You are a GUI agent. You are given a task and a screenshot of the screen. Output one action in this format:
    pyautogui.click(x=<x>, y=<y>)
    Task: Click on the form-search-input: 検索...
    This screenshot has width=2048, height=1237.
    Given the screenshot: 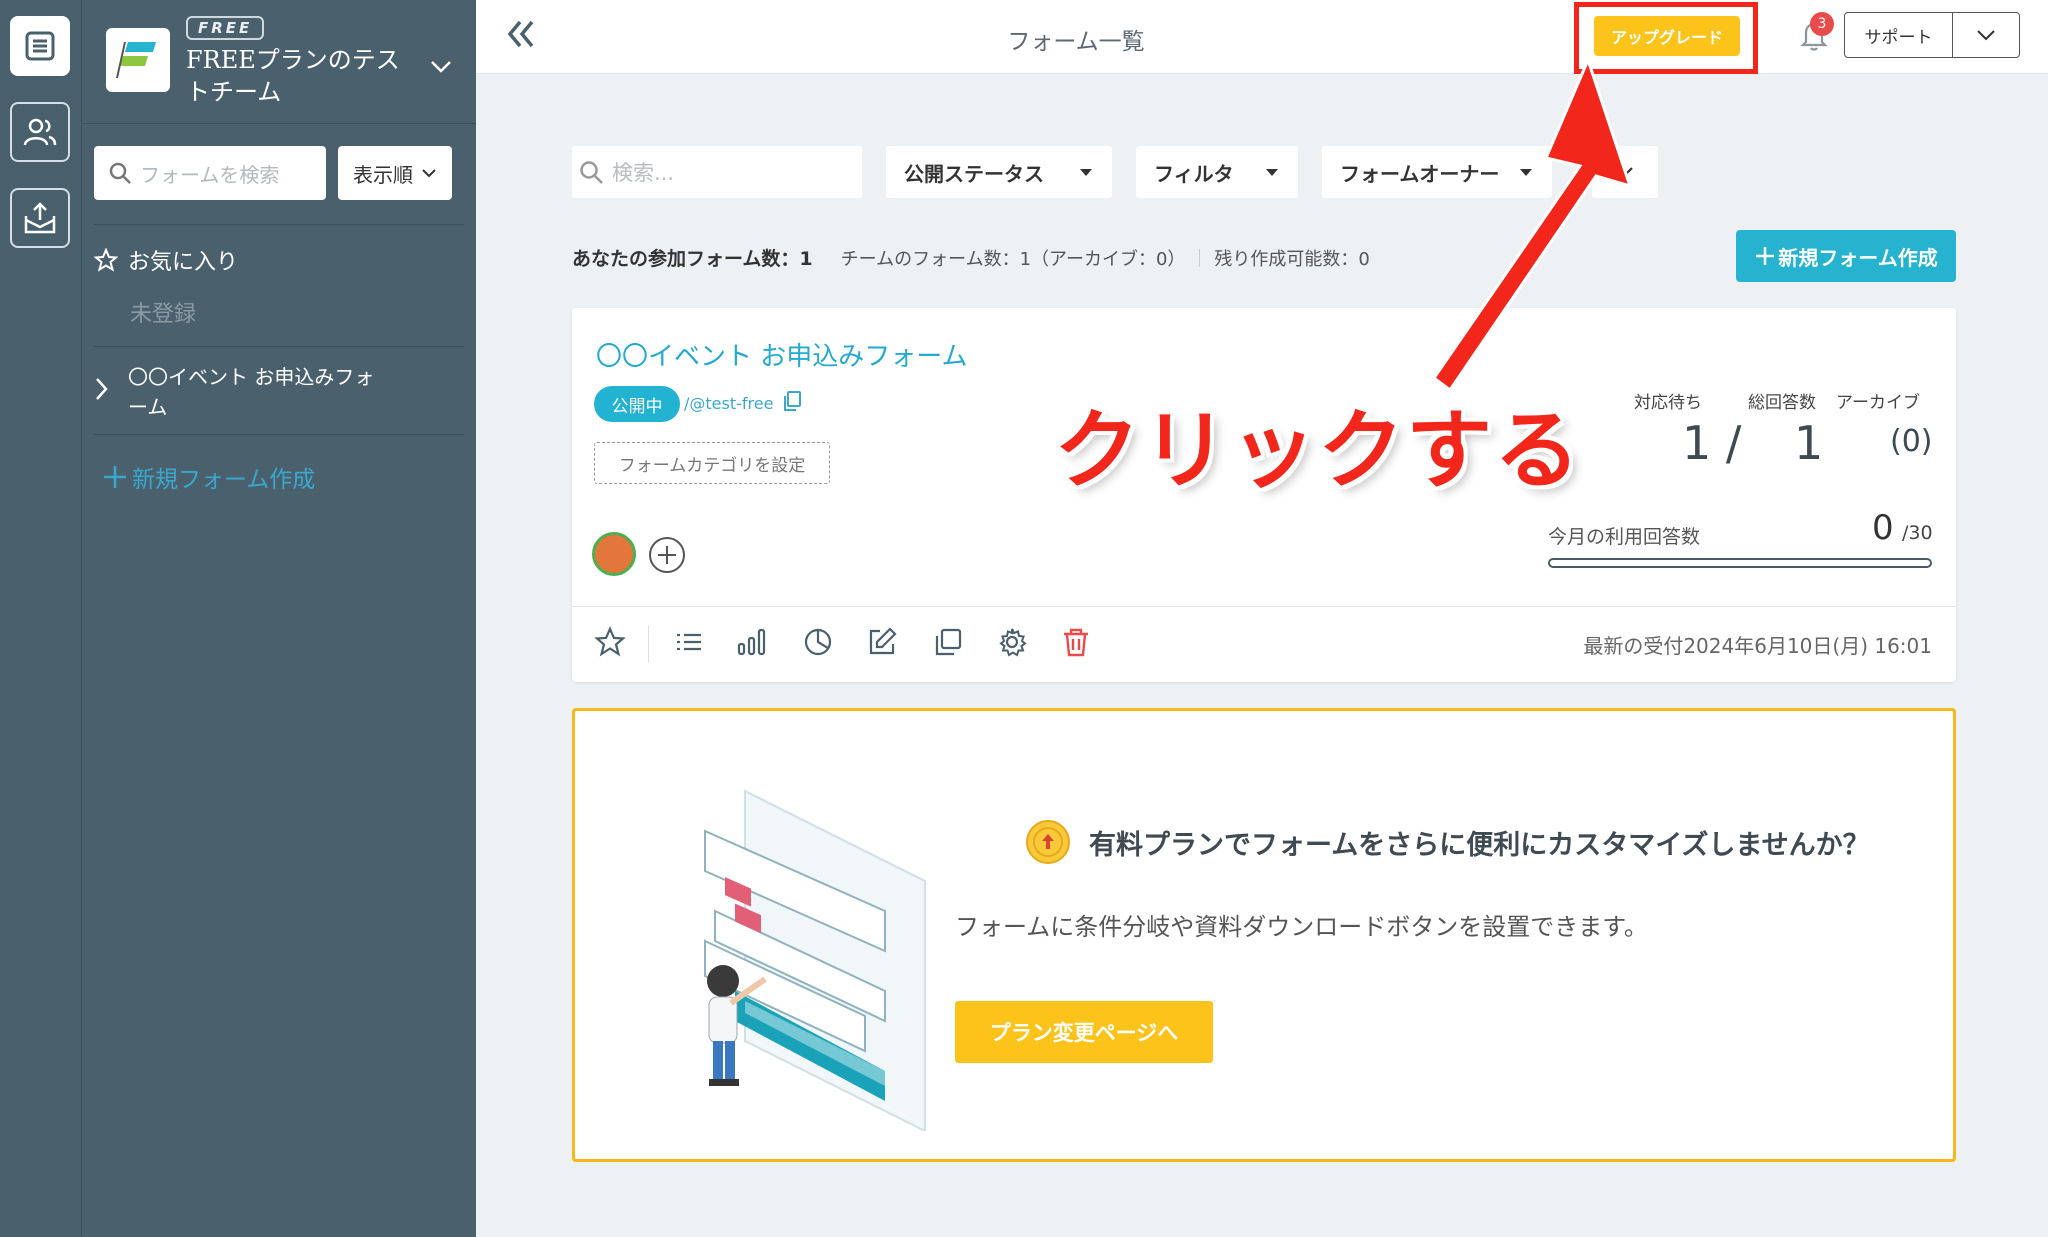 What is the action you would take?
    pyautogui.click(x=717, y=172)
    